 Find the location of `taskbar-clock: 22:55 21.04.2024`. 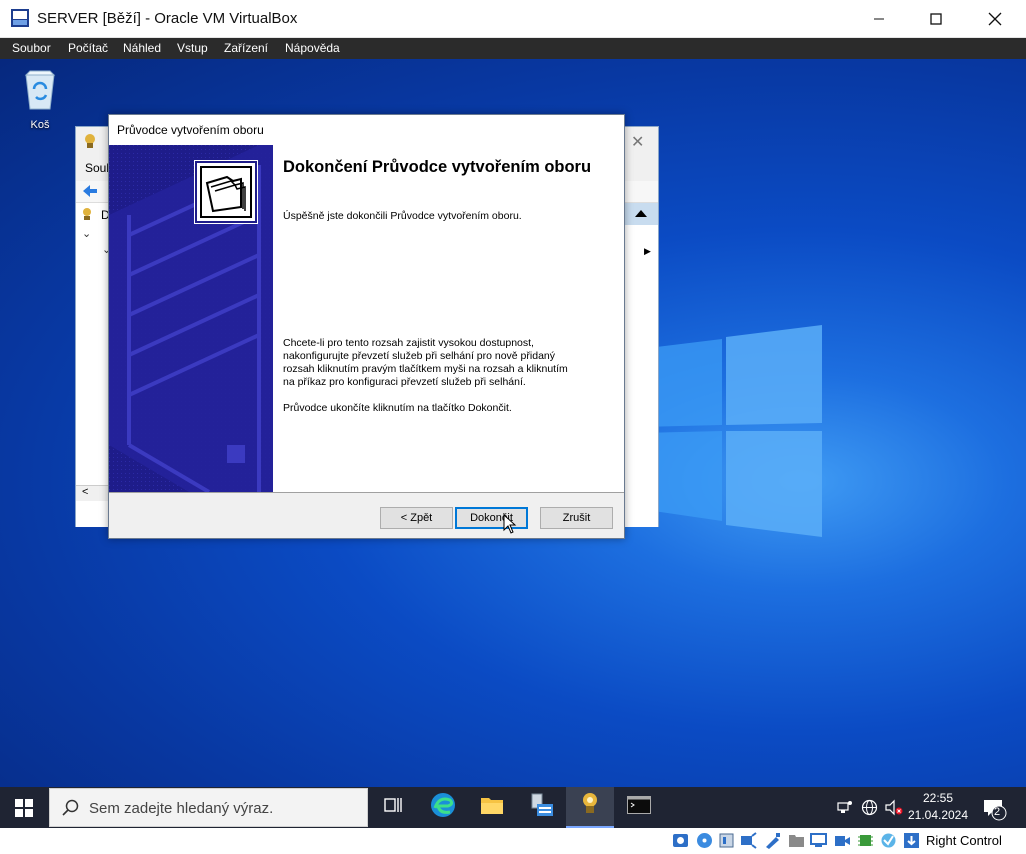

taskbar-clock: 22:55 21.04.2024 is located at coordinates (938, 807).